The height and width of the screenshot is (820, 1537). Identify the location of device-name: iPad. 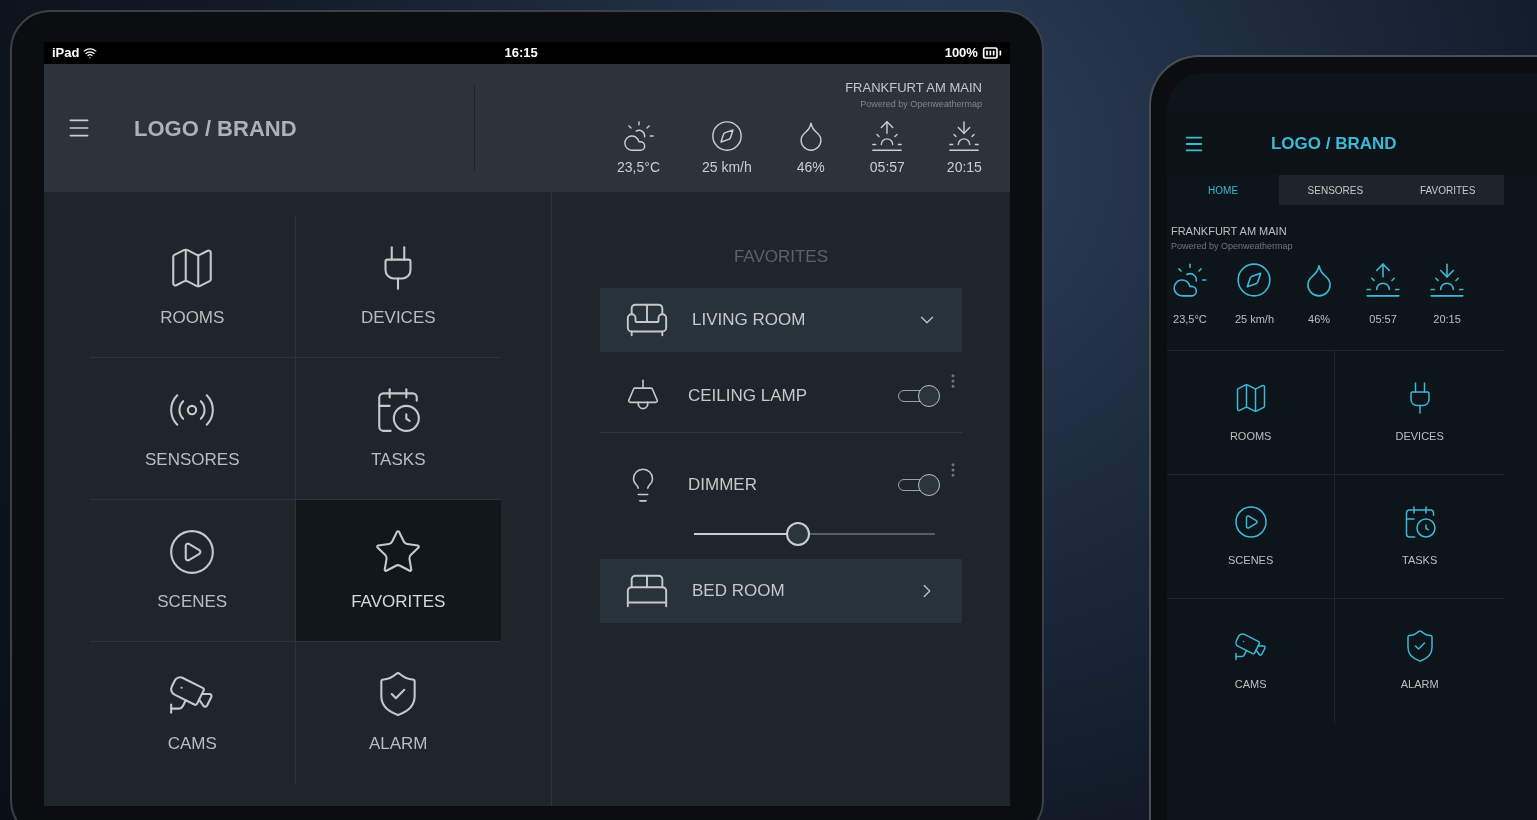
(66, 53).